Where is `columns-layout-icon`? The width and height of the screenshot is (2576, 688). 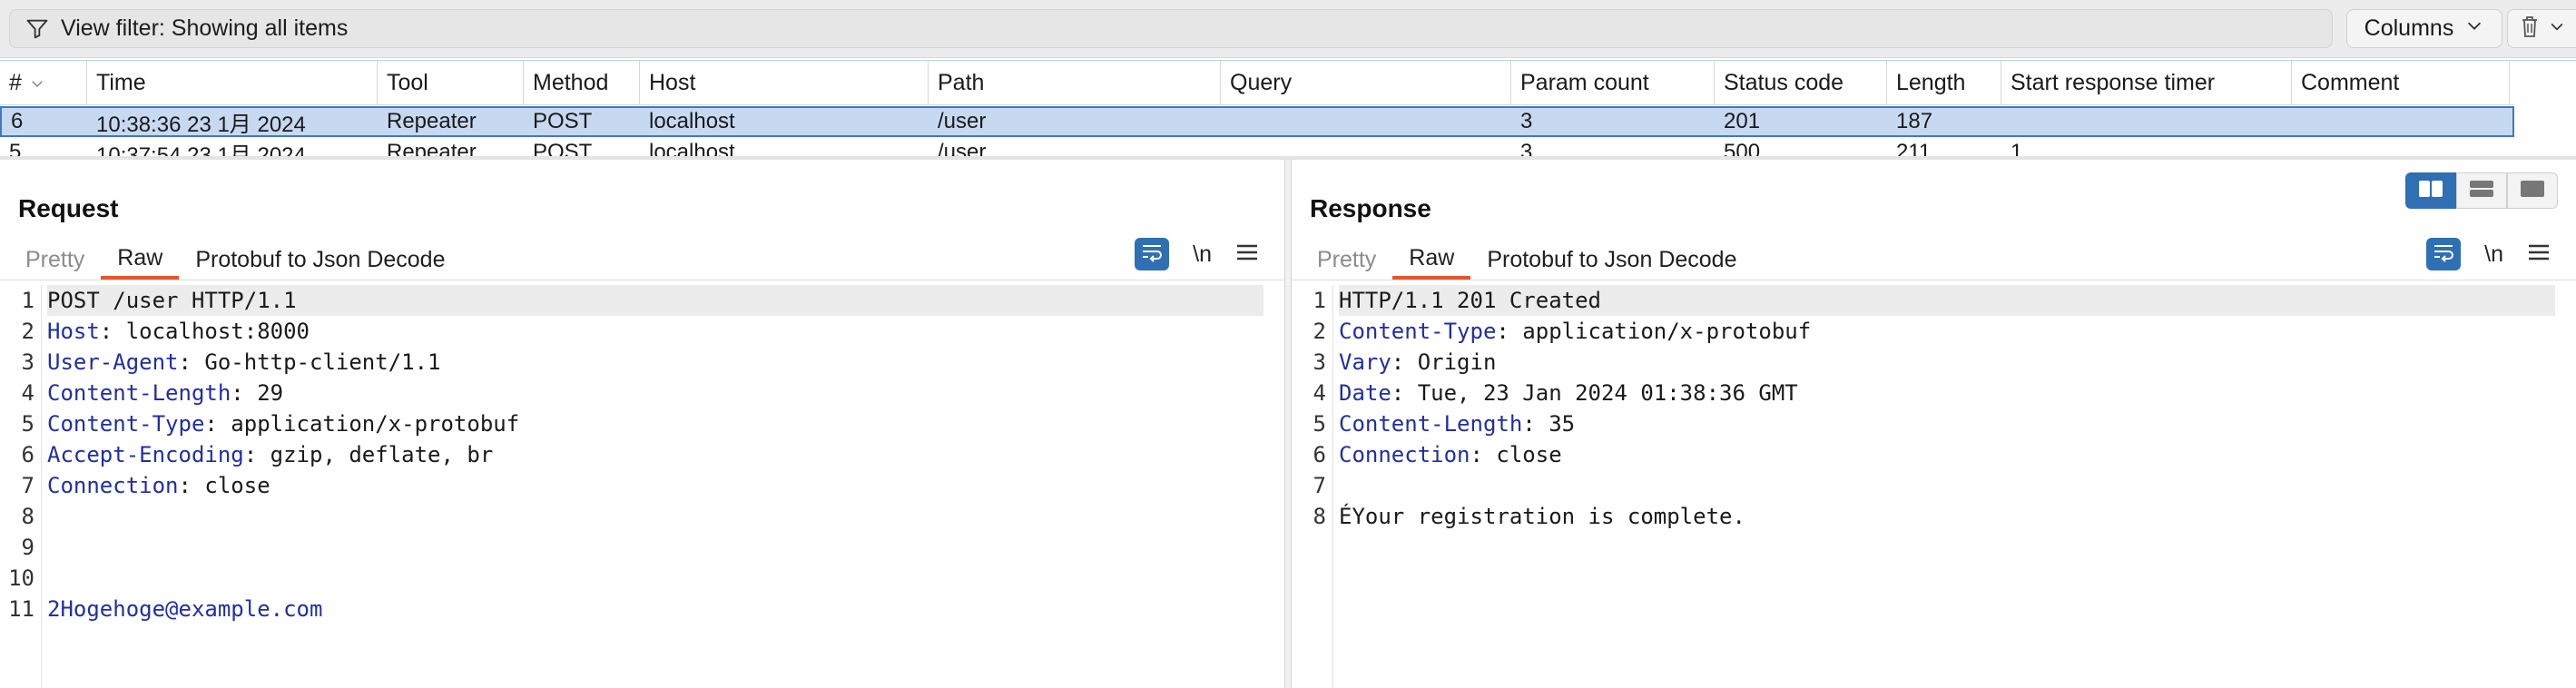
columns-layout-icon is located at coordinates (2430, 191).